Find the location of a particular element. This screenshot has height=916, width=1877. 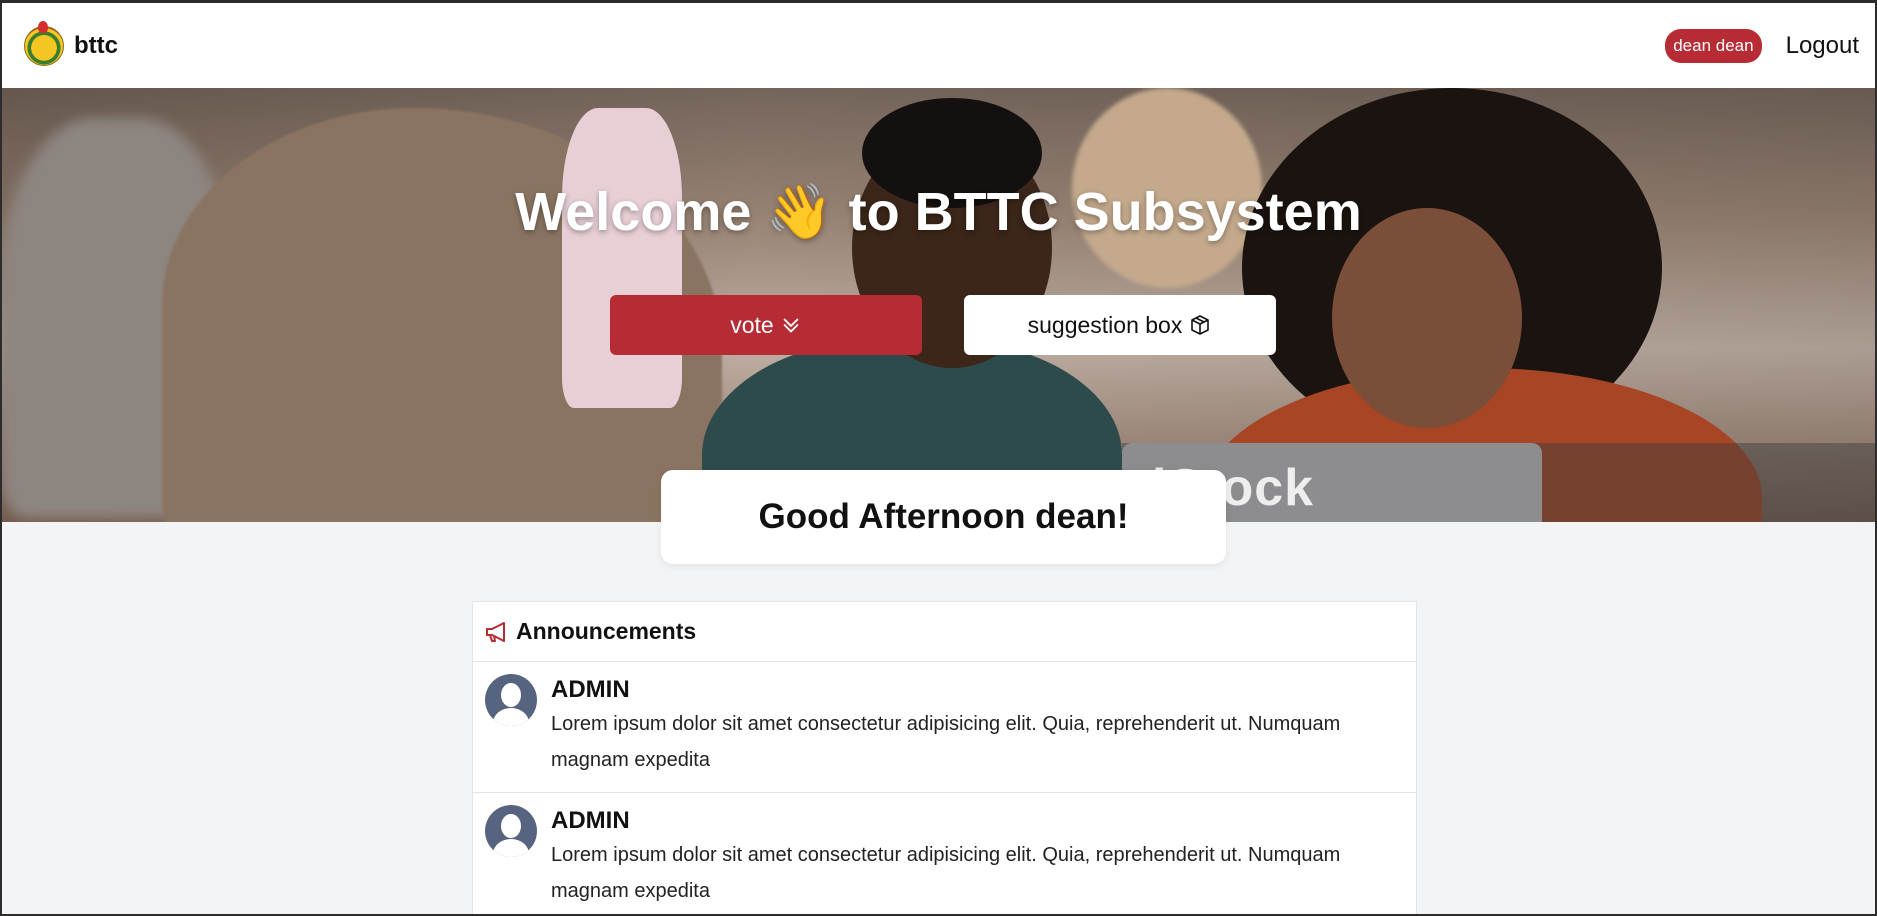

navbar-right: dean dean Logout is located at coordinates (1762, 45).